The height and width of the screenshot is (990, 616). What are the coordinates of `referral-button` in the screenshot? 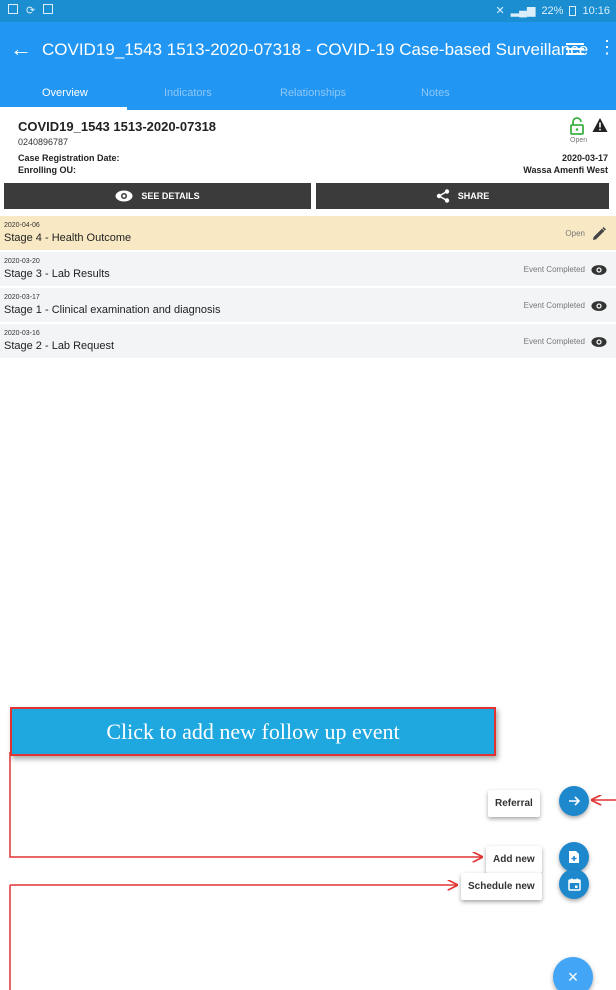 It's located at (574, 801).